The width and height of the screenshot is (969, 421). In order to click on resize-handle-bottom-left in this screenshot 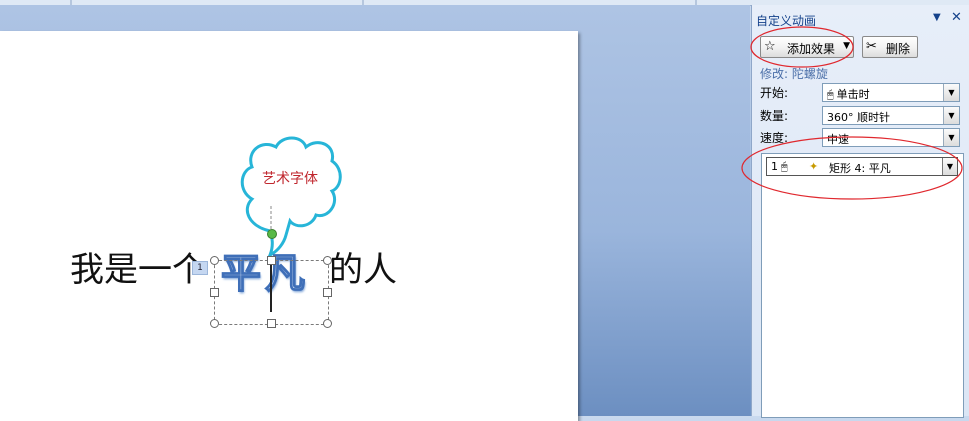, I will do `click(214, 323)`.